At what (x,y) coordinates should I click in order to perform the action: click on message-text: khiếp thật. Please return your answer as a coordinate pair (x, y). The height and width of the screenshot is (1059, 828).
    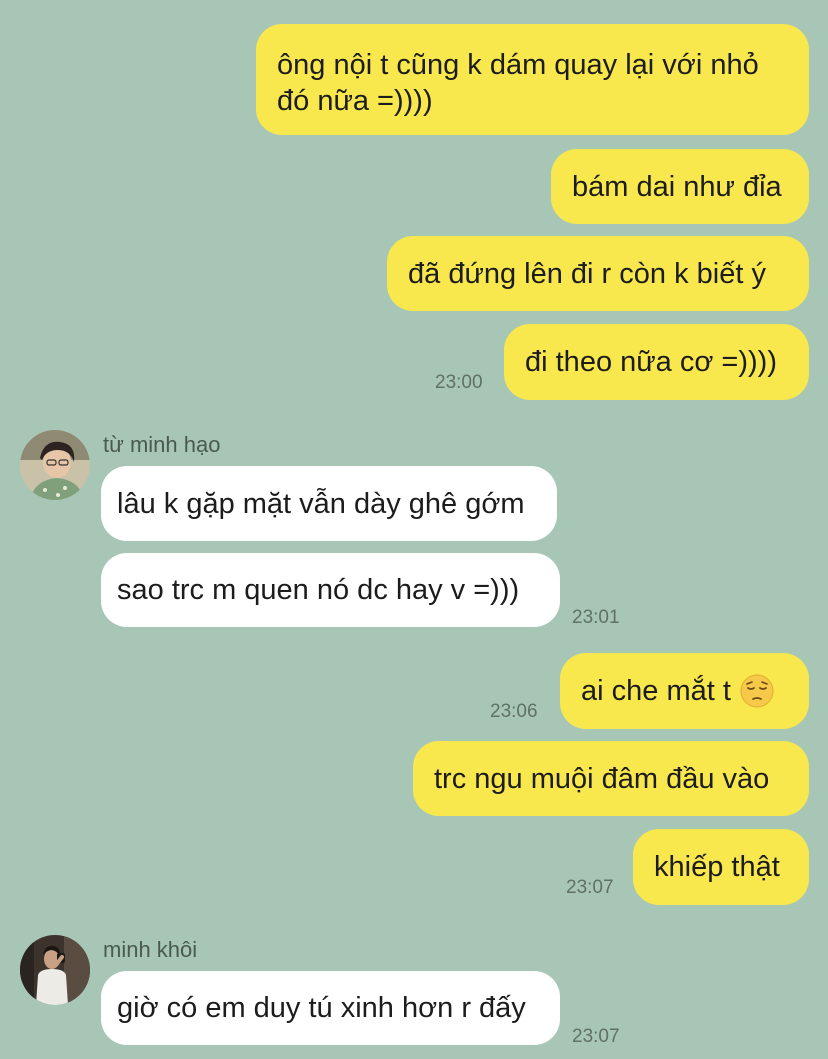
    Looking at the image, I should click on (717, 867).